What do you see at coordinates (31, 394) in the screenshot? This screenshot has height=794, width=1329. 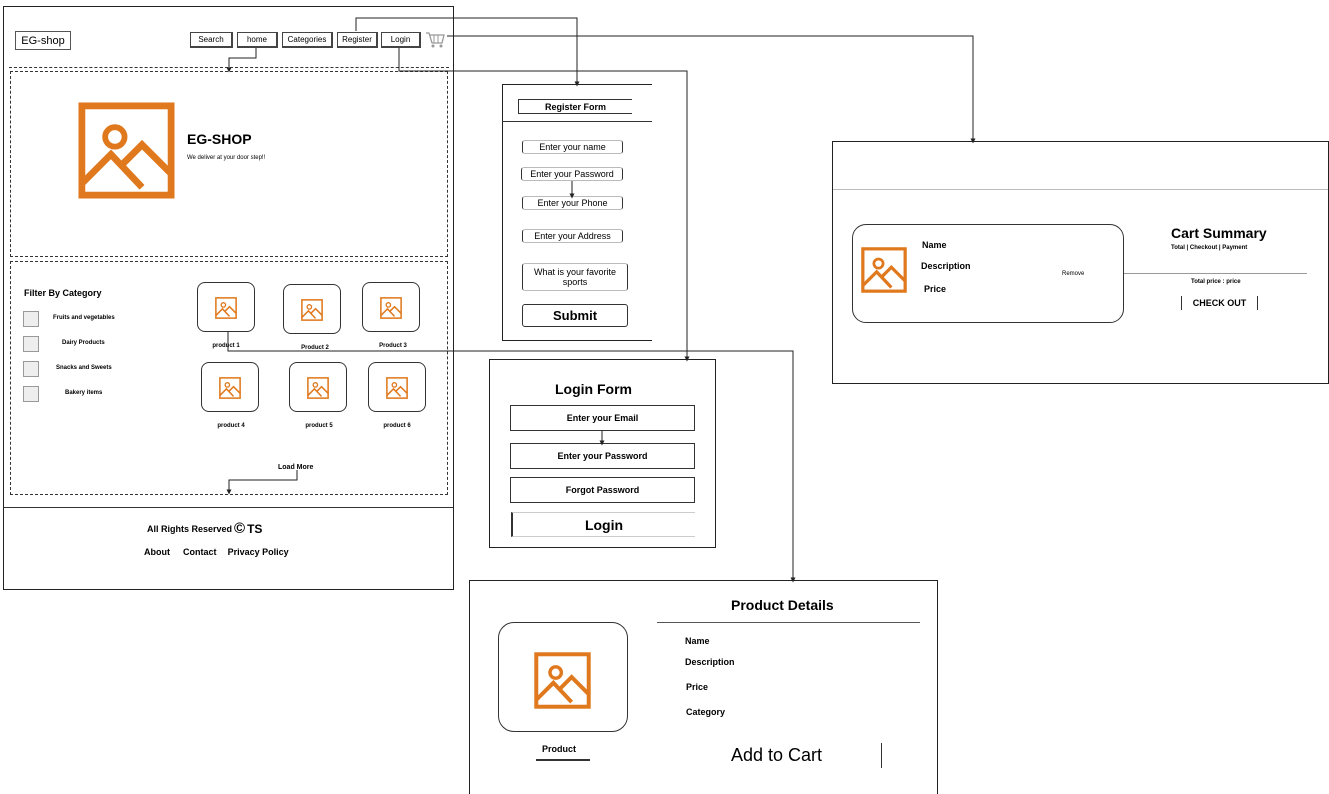 I see `category-checkbox-bakery` at bounding box center [31, 394].